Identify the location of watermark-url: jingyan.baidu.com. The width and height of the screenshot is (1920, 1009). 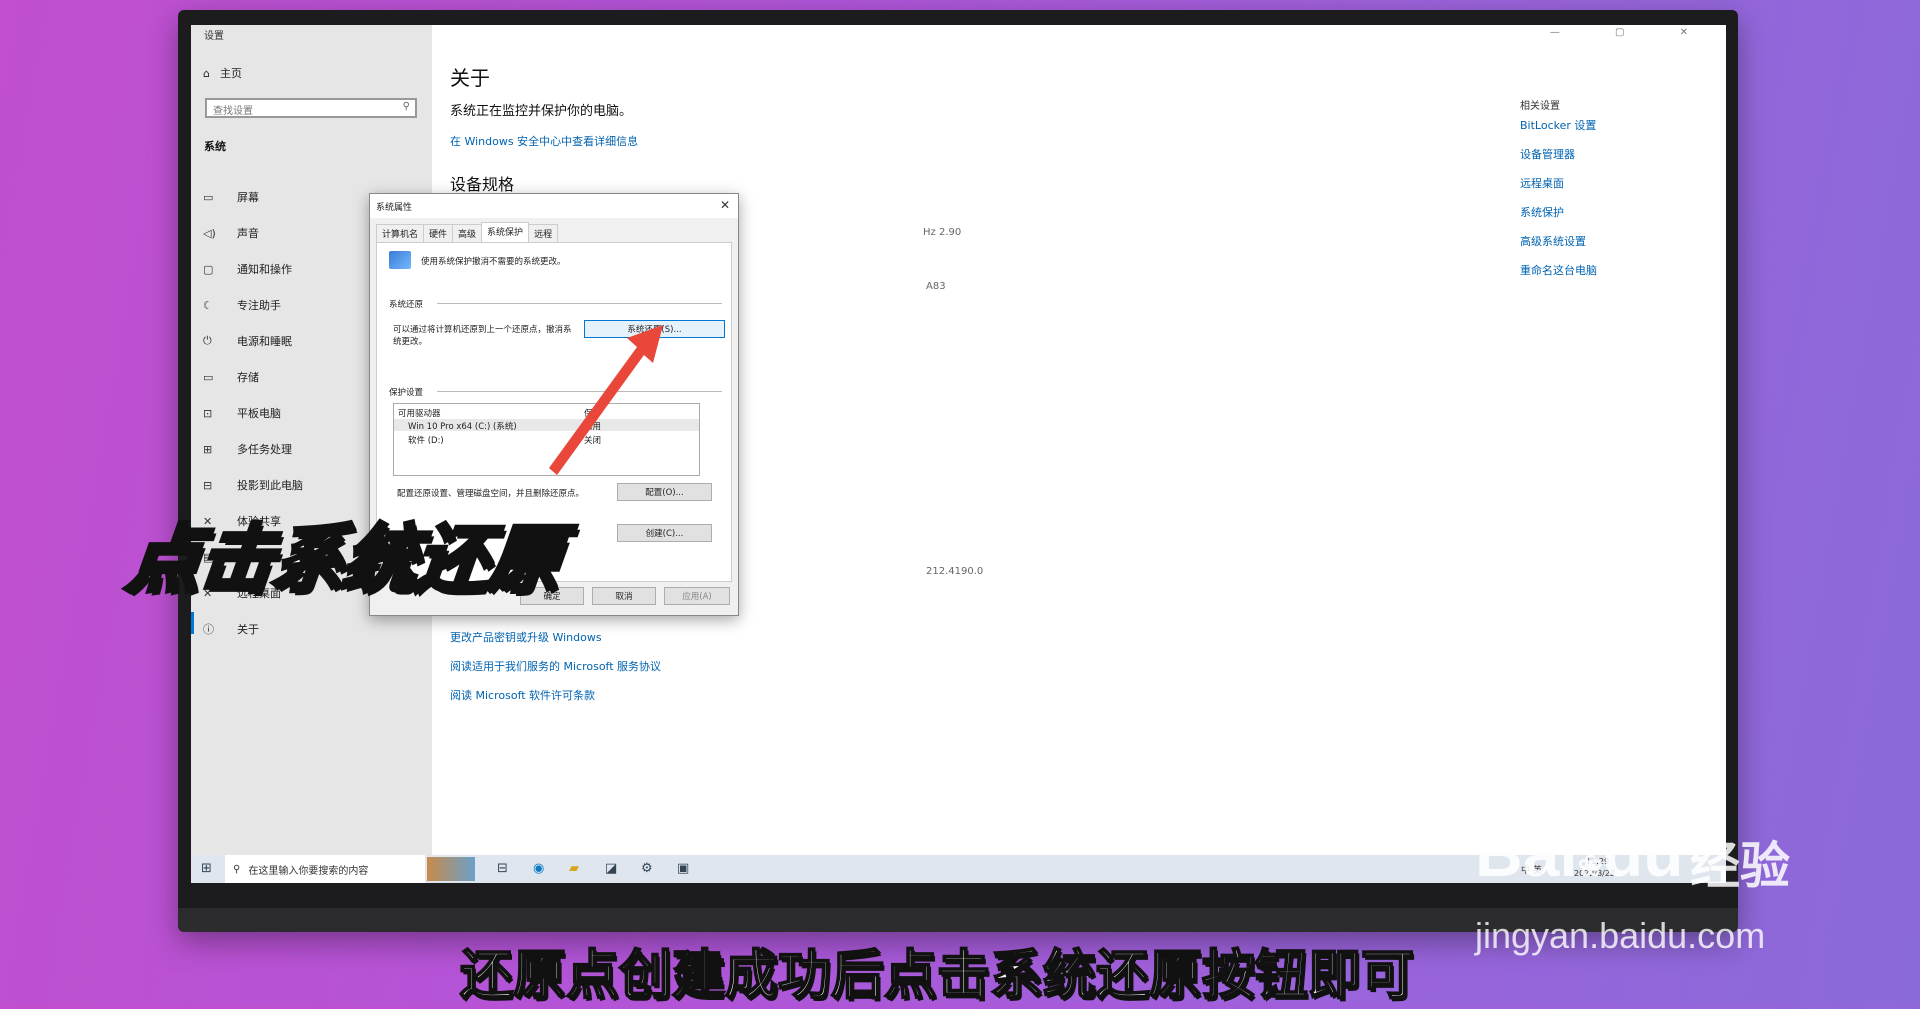
(1620, 935).